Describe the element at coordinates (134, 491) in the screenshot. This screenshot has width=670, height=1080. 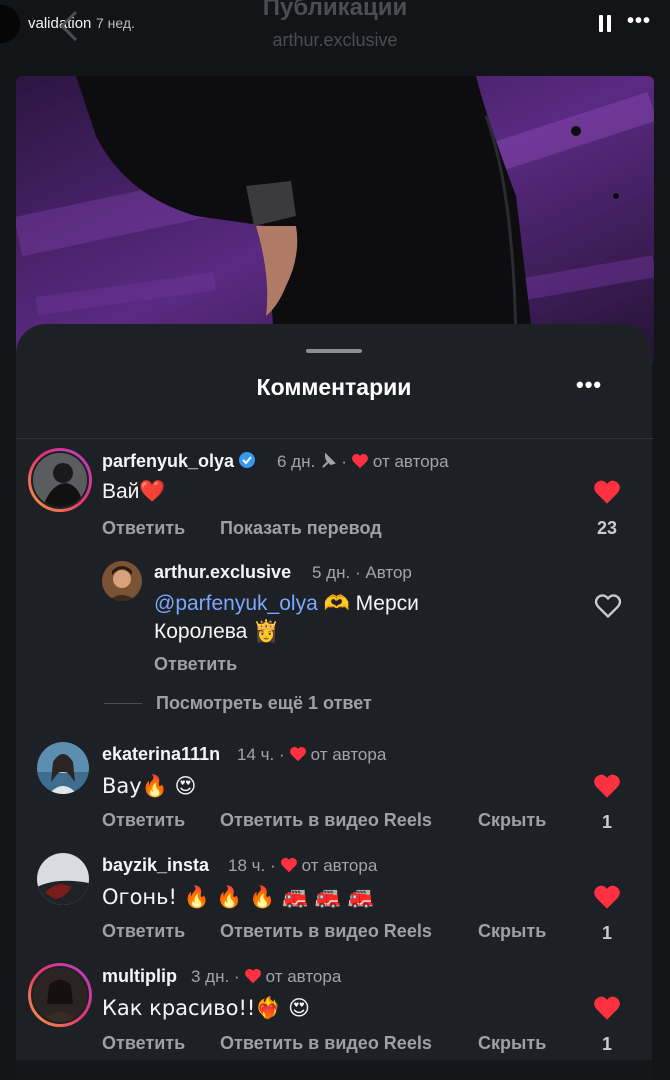
I see `comment-text: Вай❤️` at that location.